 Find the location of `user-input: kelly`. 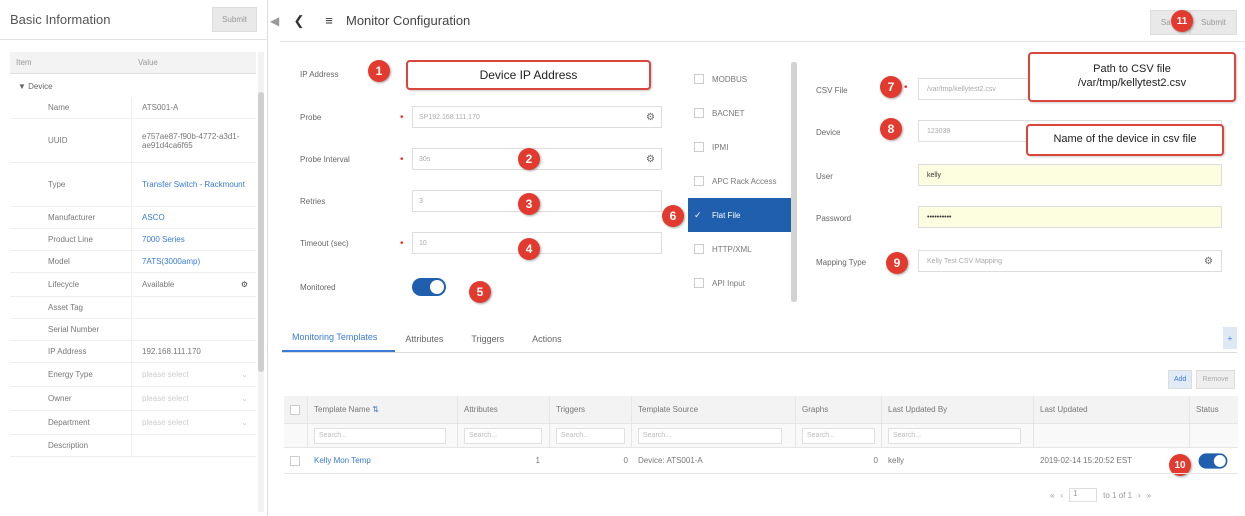

user-input: kelly is located at coordinates (1070, 175).